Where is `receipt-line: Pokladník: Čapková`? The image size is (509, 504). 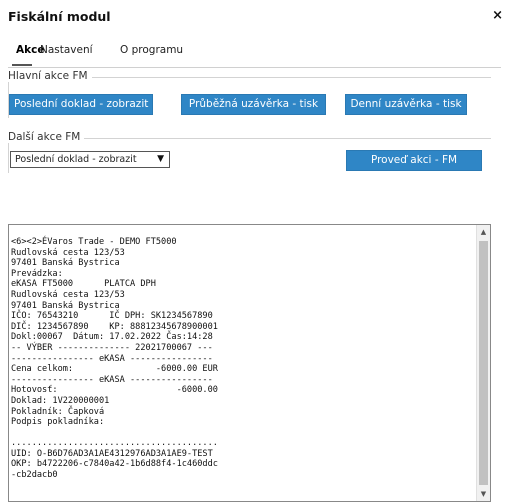 receipt-line: Pokladník: Čapková is located at coordinates (58, 411).